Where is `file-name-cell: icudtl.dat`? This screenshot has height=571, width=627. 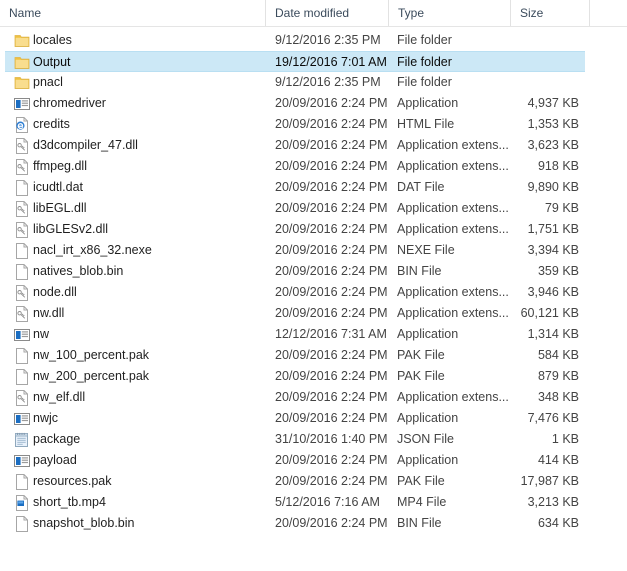 file-name-cell: icudtl.dat is located at coordinates (58, 187).